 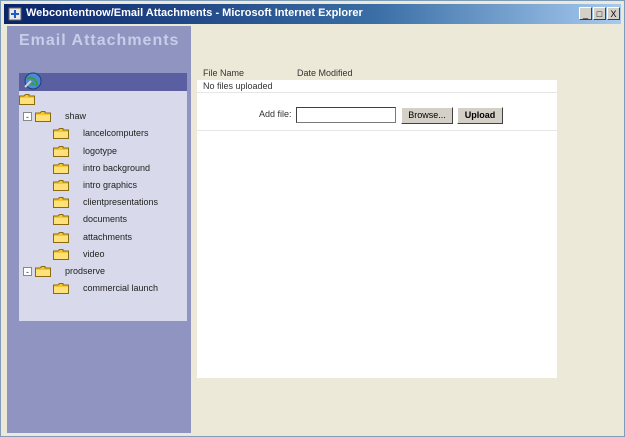 What do you see at coordinates (108, 237) in the screenshot?
I see `tree-item-label: attachments` at bounding box center [108, 237].